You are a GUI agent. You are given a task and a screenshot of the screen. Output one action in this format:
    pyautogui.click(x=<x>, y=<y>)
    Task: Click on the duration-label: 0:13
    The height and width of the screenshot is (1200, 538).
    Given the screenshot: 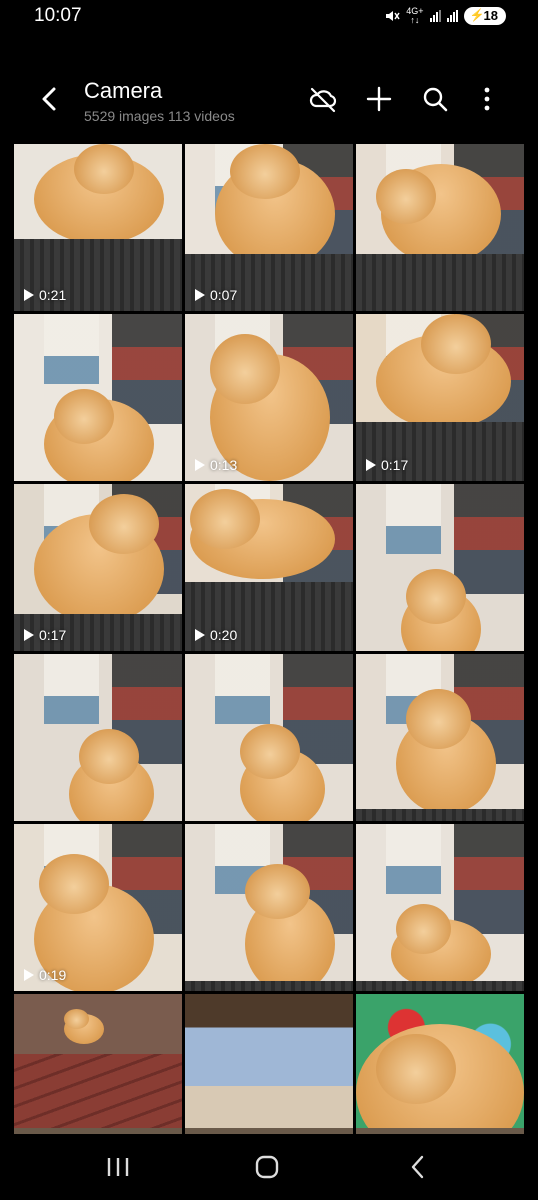 What is the action you would take?
    pyautogui.click(x=224, y=465)
    